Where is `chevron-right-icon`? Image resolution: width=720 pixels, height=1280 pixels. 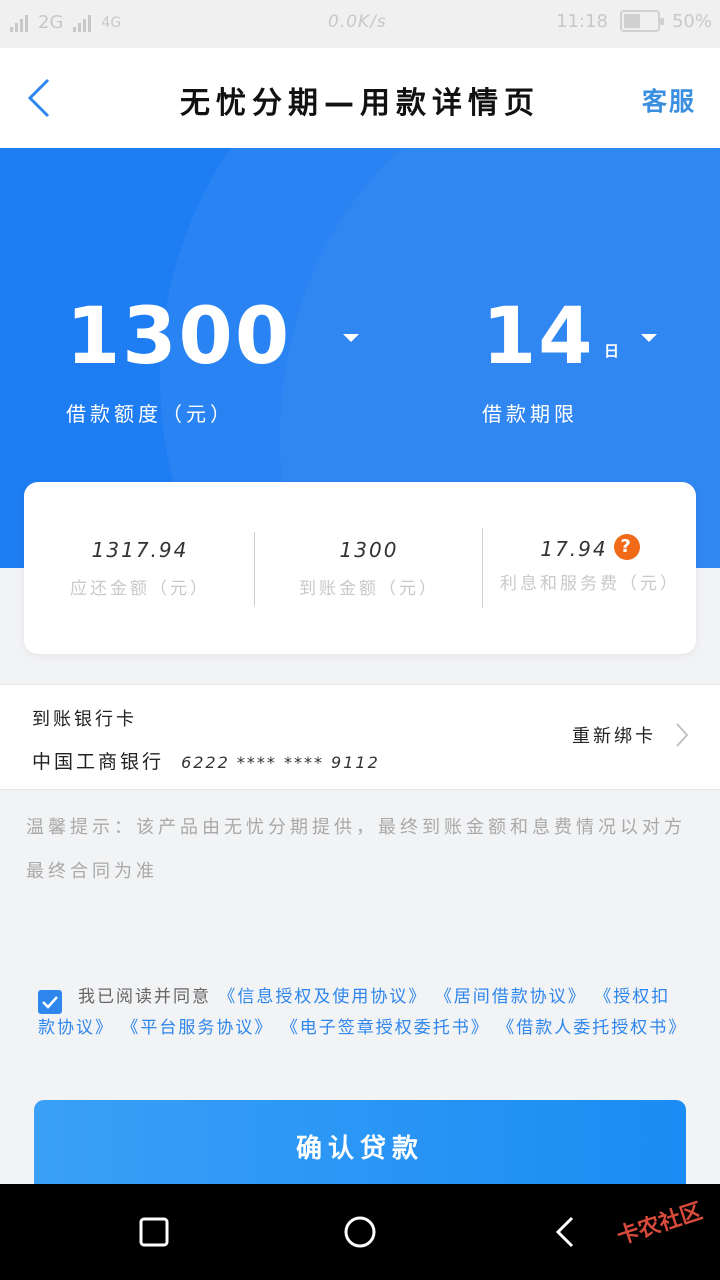 chevron-right-icon is located at coordinates (682, 735).